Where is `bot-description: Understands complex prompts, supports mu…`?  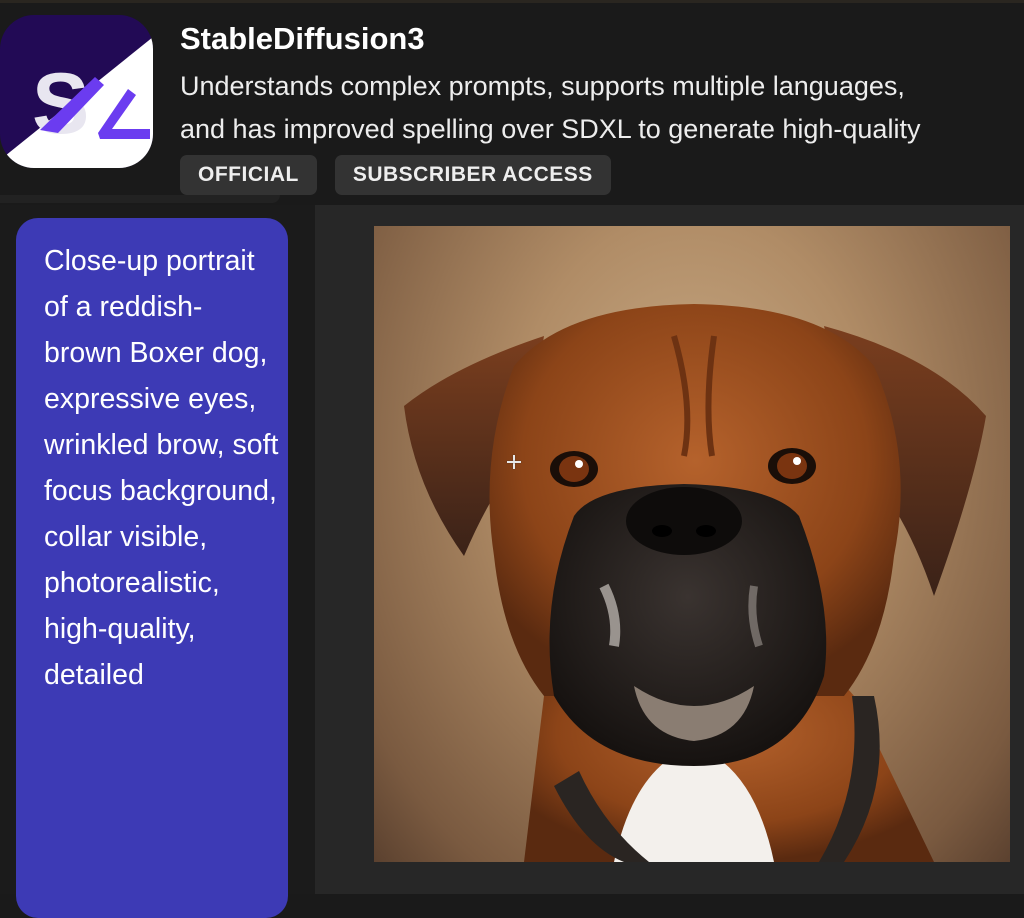
bot-description: Understands complex prompts, supports mu… is located at coordinates (602, 108).